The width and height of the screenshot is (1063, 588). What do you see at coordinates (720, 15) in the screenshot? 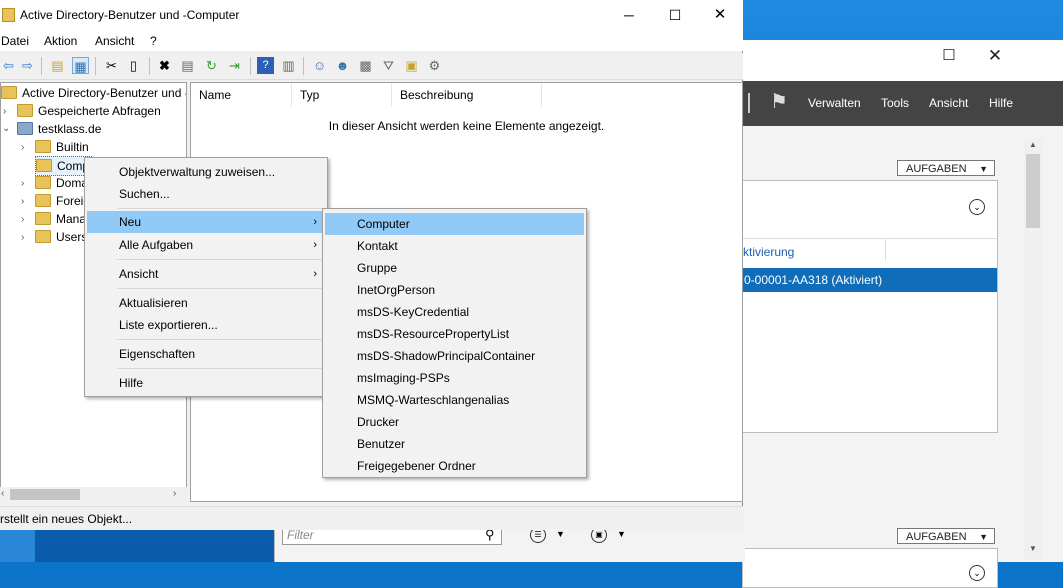
I see `close-button: ✕` at bounding box center [720, 15].